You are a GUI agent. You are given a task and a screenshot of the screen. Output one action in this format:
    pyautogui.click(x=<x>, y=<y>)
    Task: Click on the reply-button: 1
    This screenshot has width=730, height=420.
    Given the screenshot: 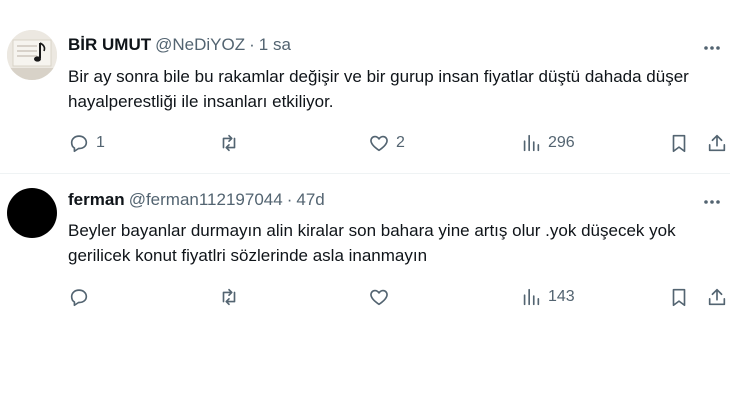 What is the action you would take?
    pyautogui.click(x=86, y=143)
    